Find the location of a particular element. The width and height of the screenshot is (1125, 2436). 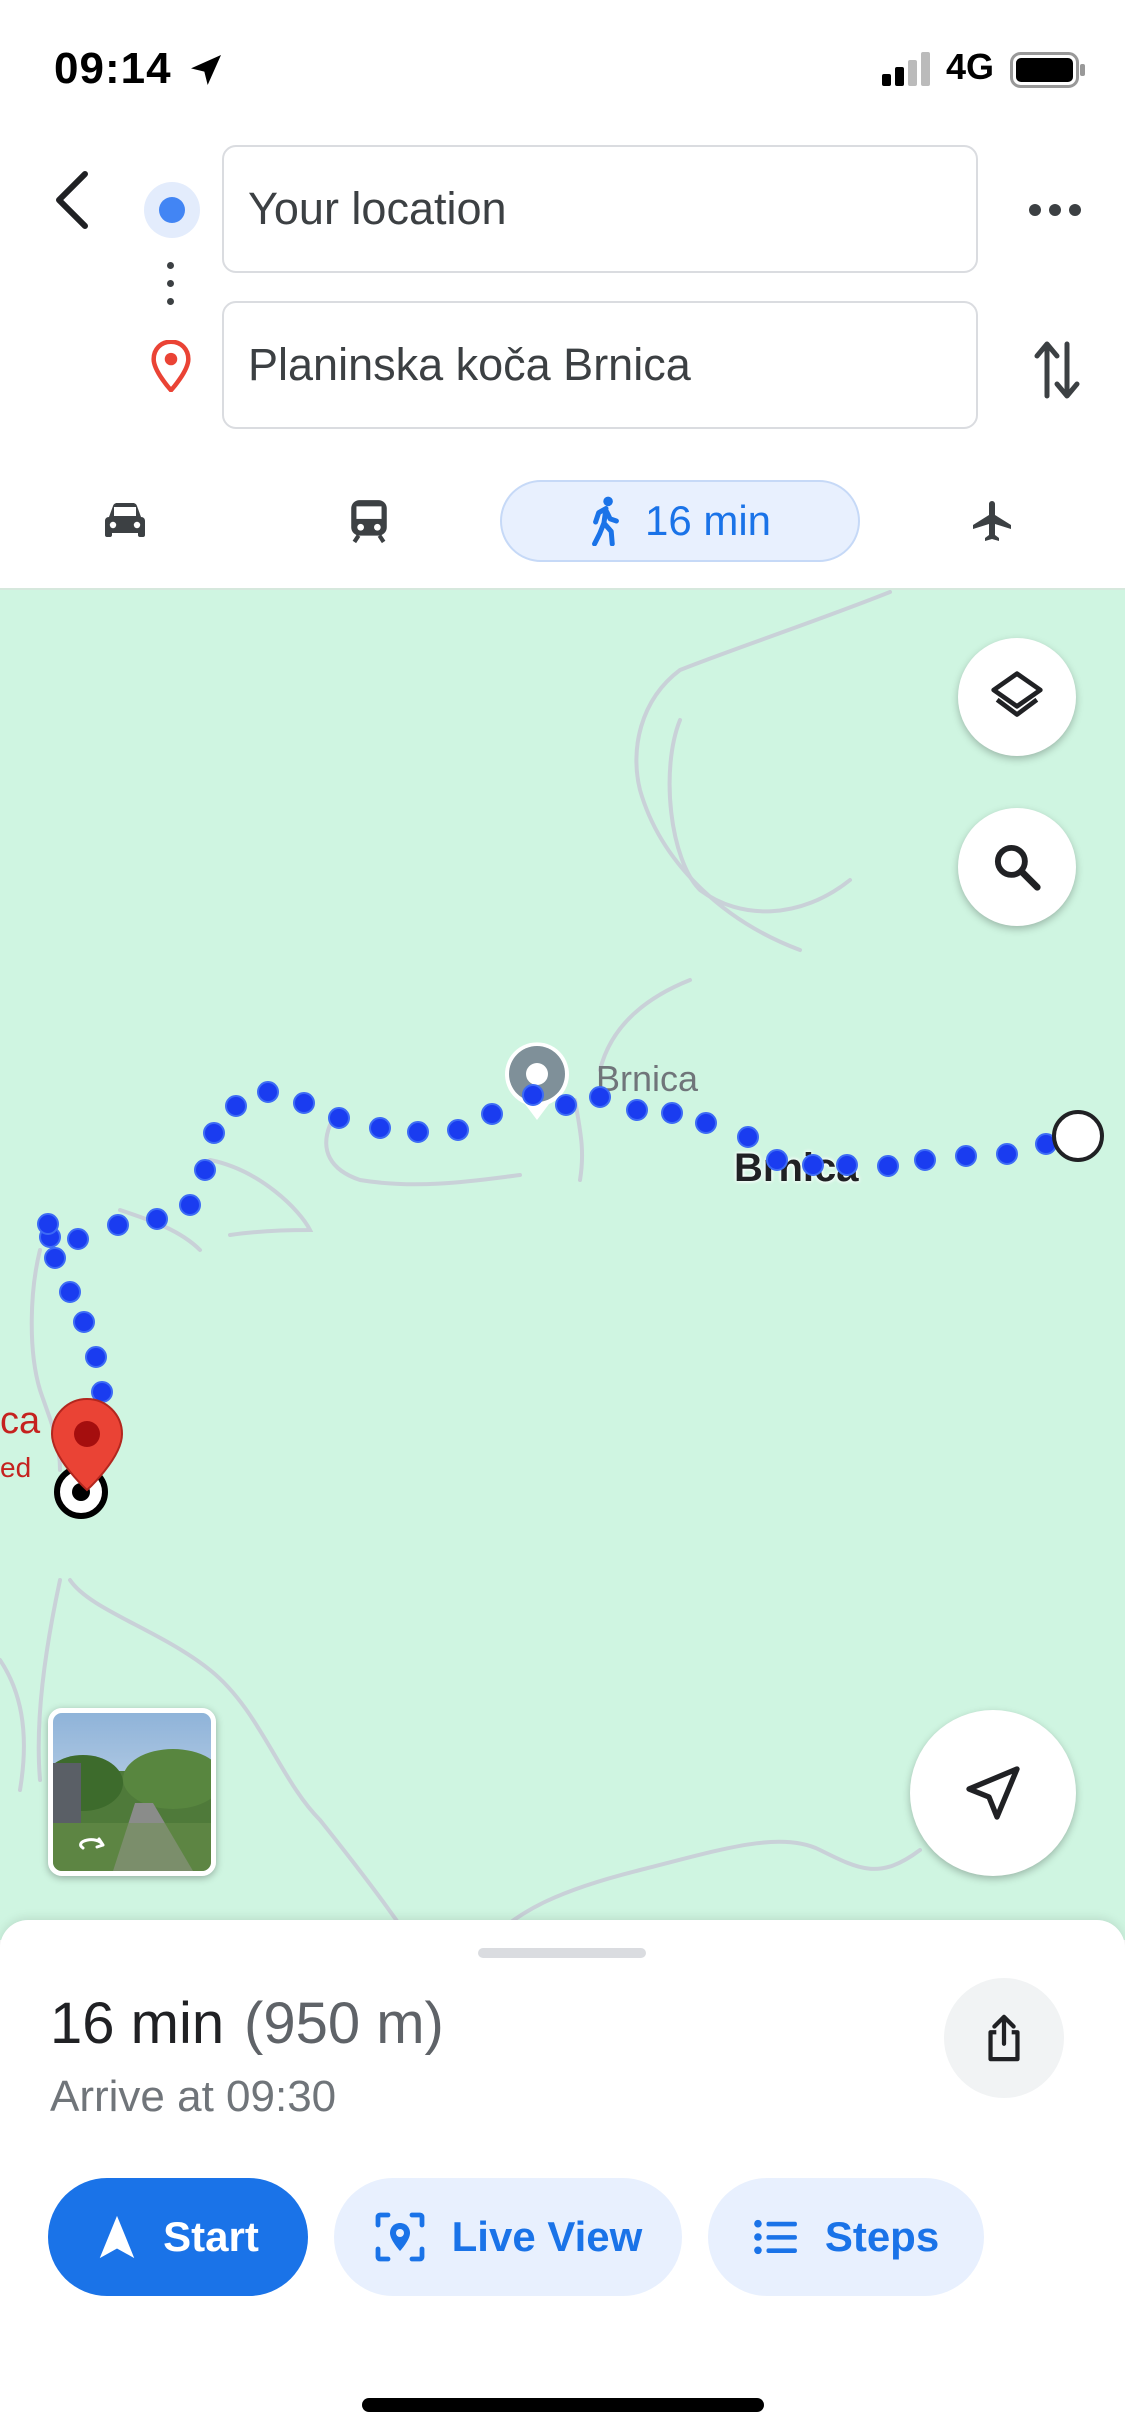

my-location-button is located at coordinates (993, 1793).